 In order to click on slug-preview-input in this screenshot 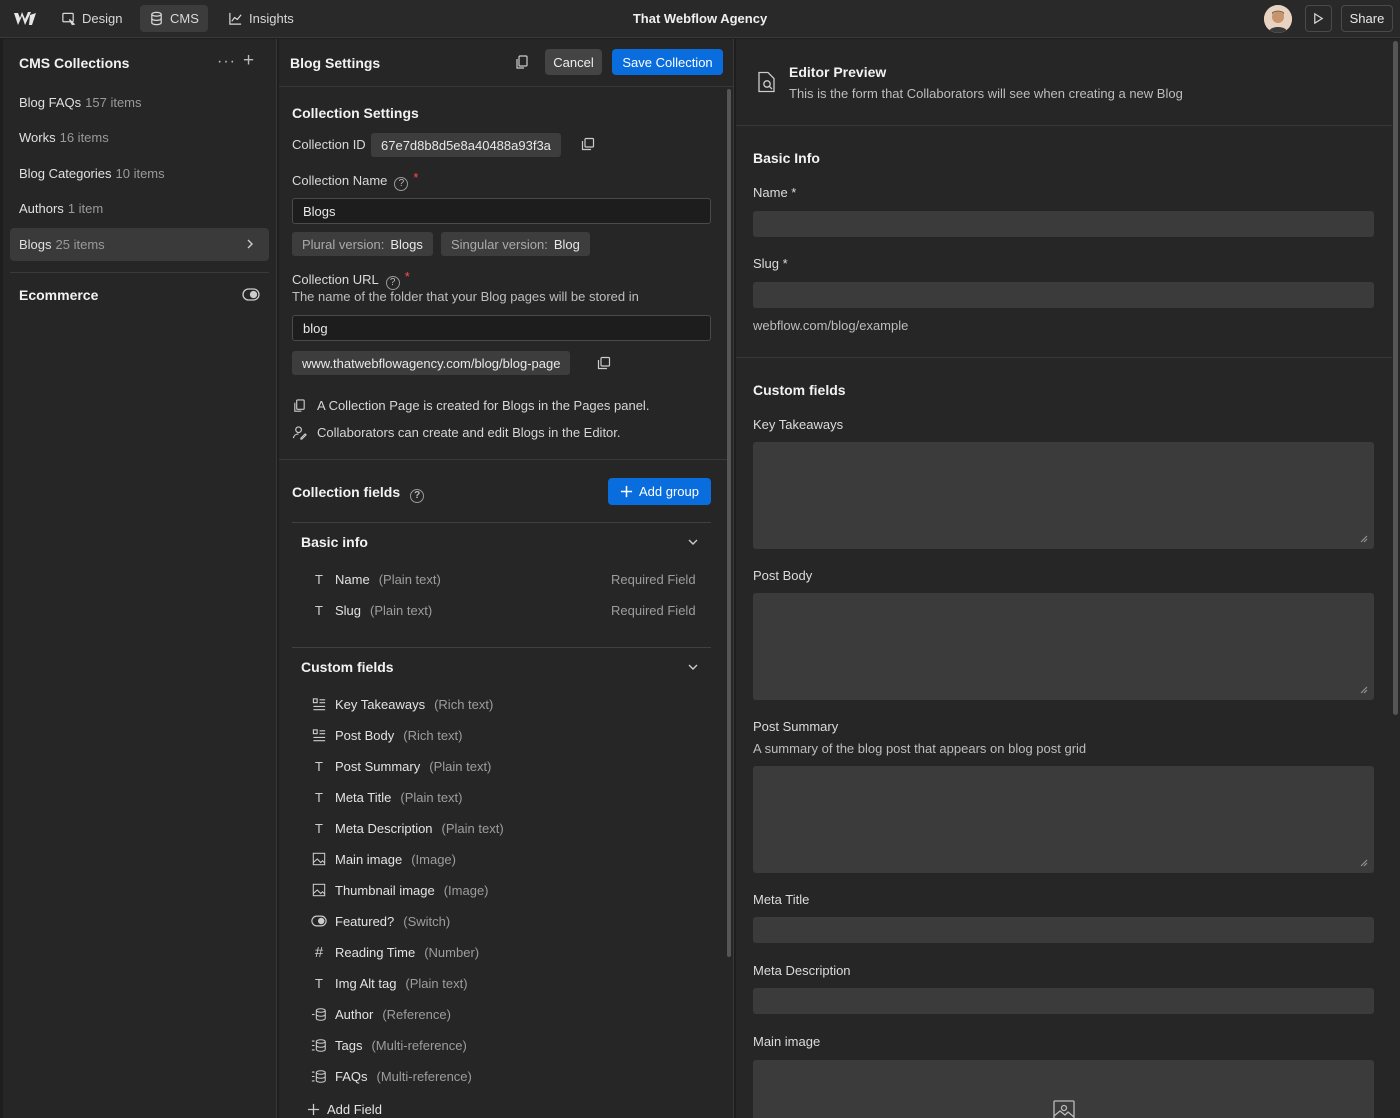, I will do `click(1063, 295)`.